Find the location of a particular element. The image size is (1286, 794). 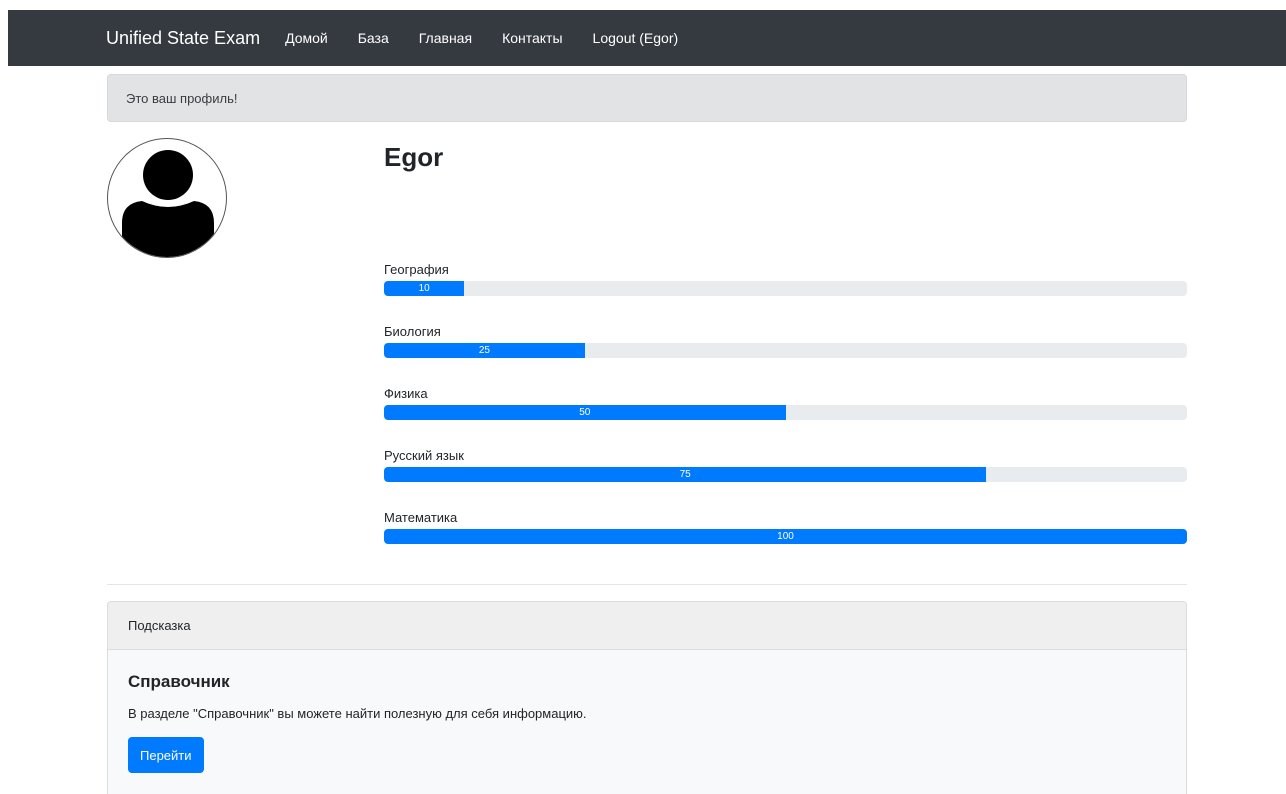

card-title: Справочник is located at coordinates (179, 681).